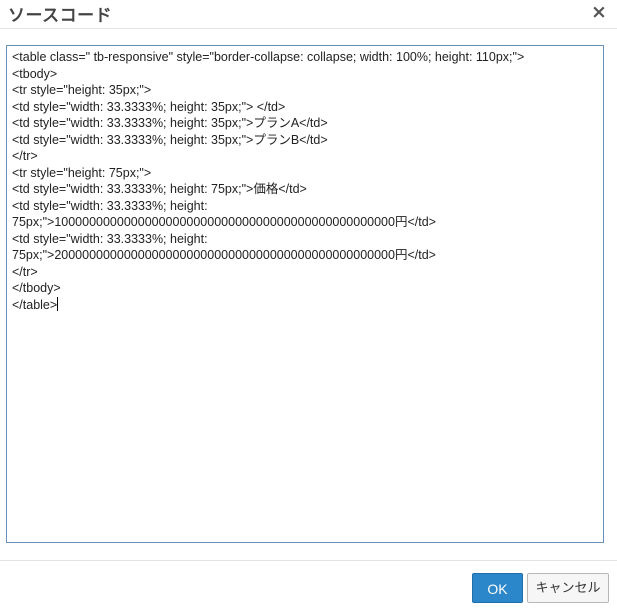 The image size is (617, 609). I want to click on dialog-title: ソースコード, so click(60, 16).